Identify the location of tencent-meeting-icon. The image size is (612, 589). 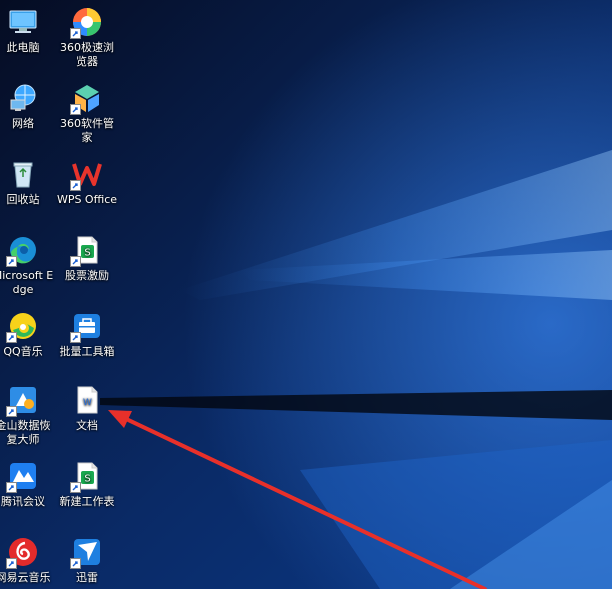
(22, 476).